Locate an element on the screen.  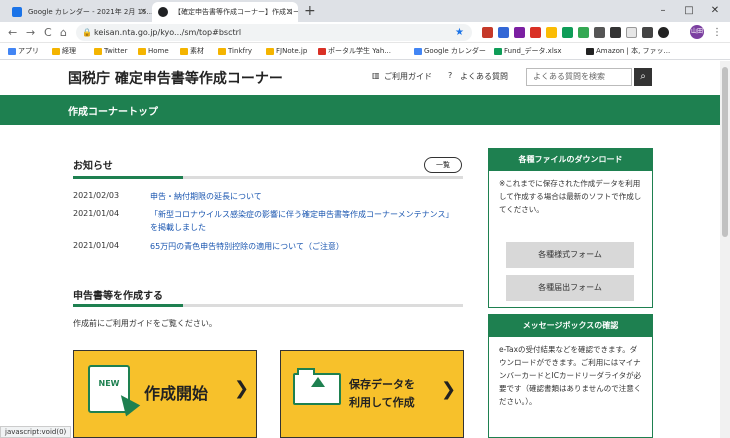
search-icon: ⌕ is located at coordinates (643, 77).